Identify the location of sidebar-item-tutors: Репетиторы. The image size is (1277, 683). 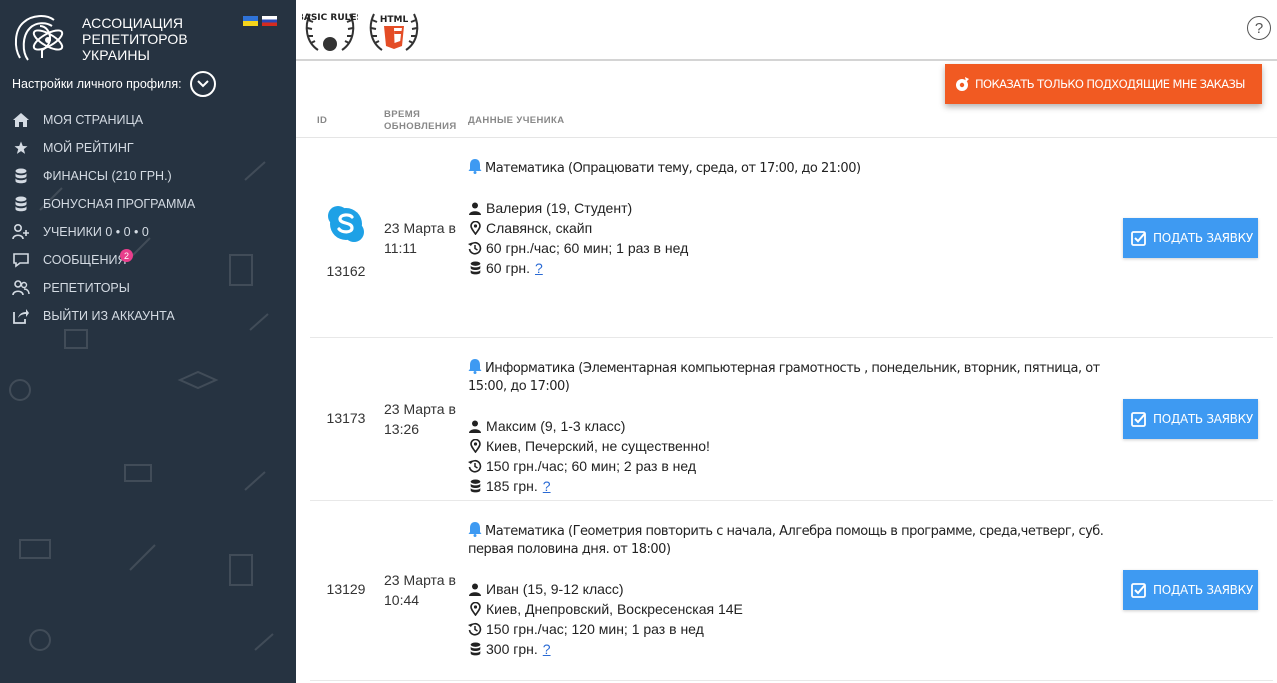
(148, 288).